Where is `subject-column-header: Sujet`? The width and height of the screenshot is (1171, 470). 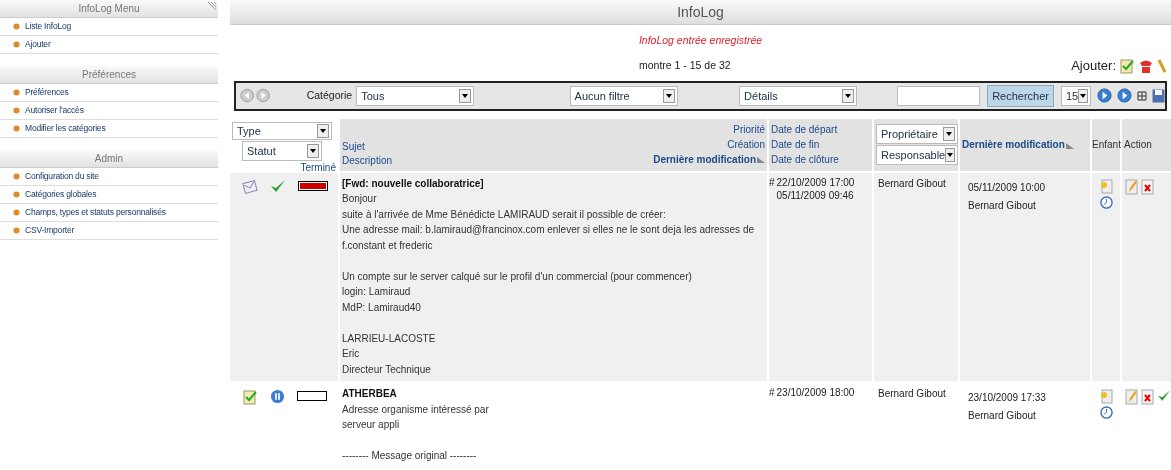 subject-column-header: Sujet is located at coordinates (498, 146).